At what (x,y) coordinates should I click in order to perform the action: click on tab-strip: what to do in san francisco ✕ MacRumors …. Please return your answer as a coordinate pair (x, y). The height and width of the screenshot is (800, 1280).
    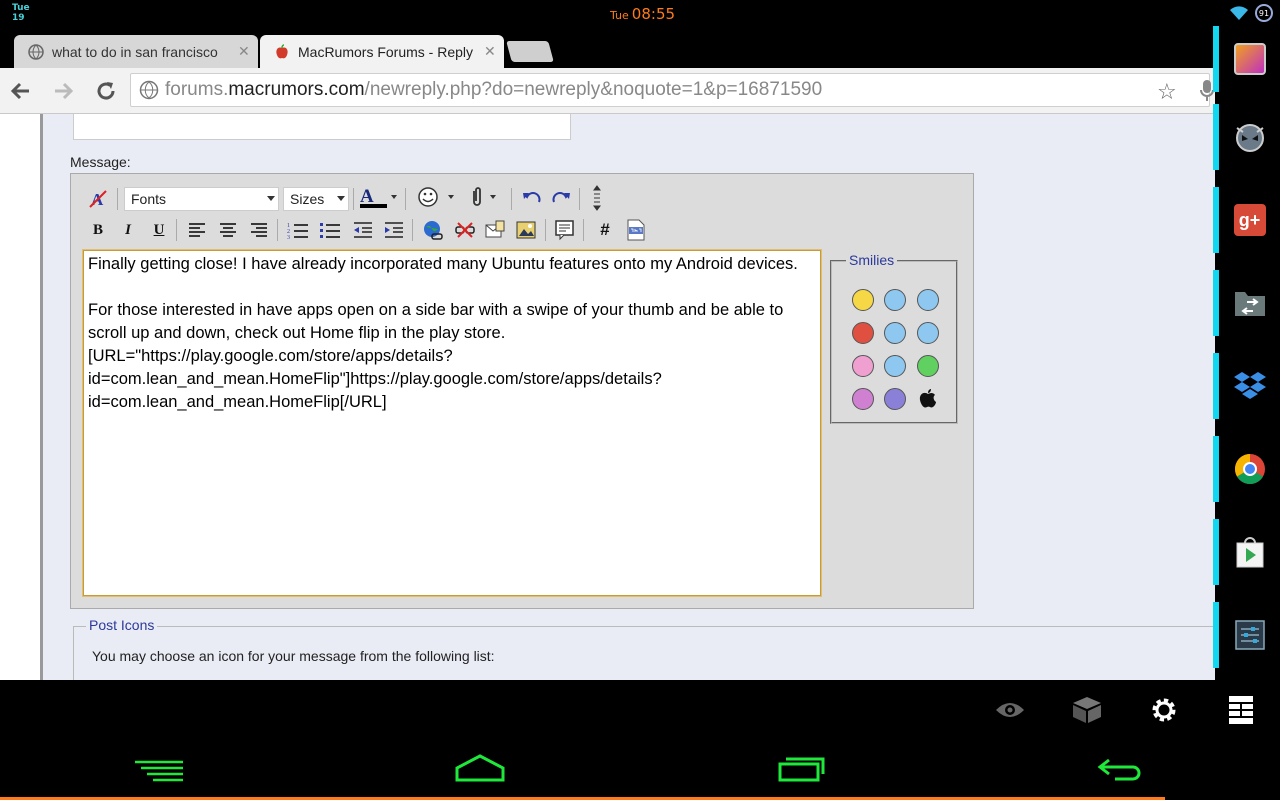
    Looking at the image, I should click on (607, 49).